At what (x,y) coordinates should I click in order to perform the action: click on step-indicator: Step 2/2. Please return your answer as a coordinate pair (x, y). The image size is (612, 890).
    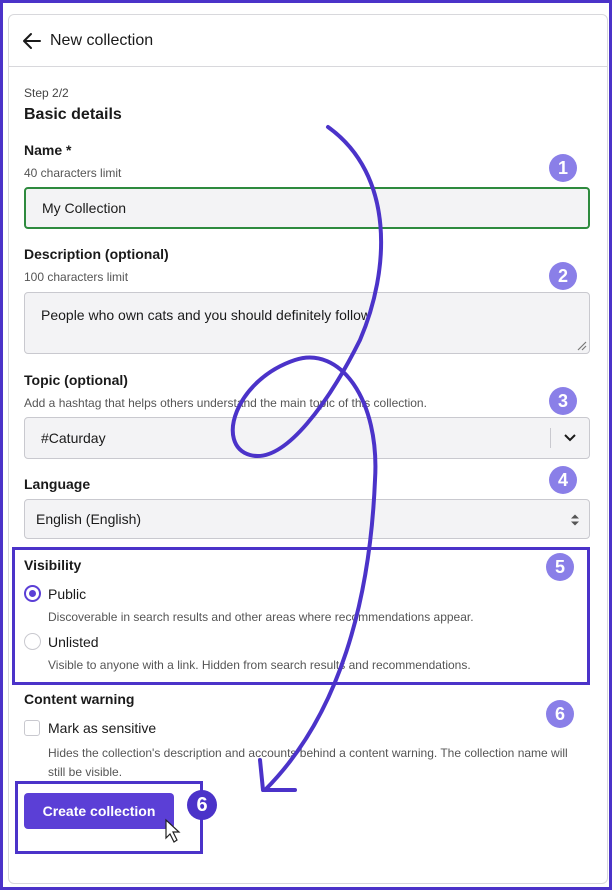
    Looking at the image, I should click on (46, 93).